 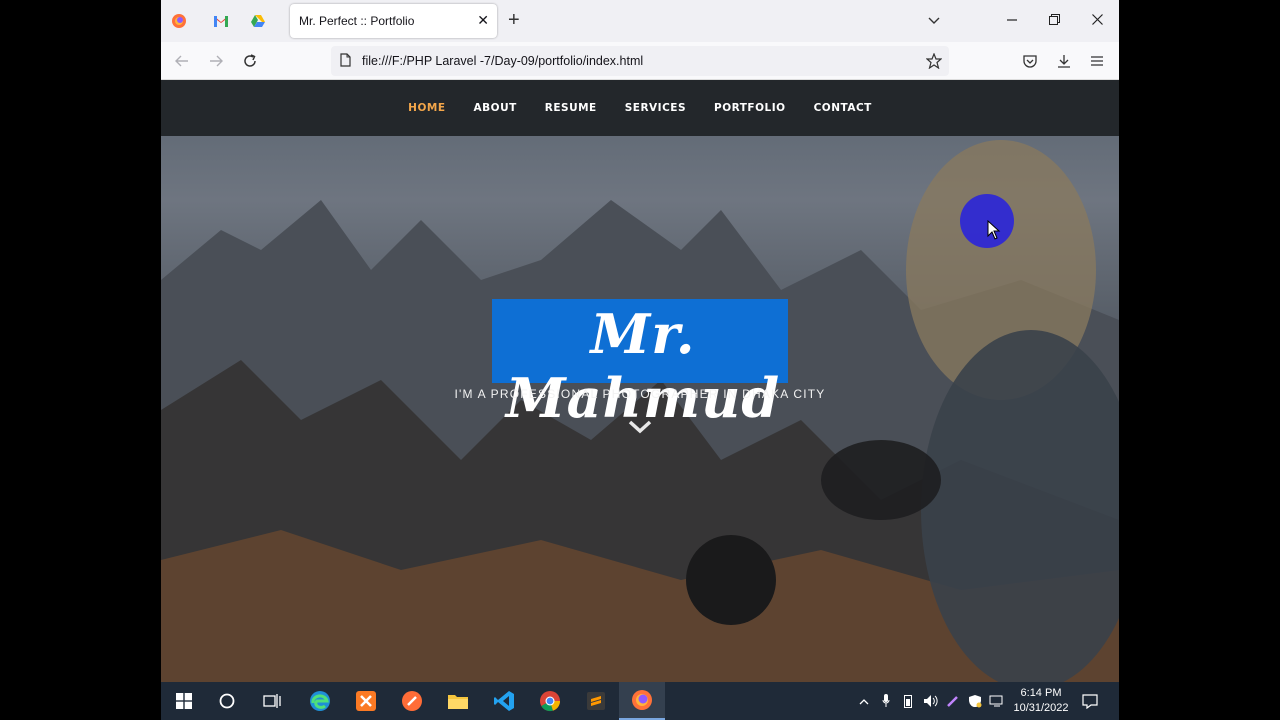 I want to click on tab-close-icon: ✕, so click(x=483, y=20).